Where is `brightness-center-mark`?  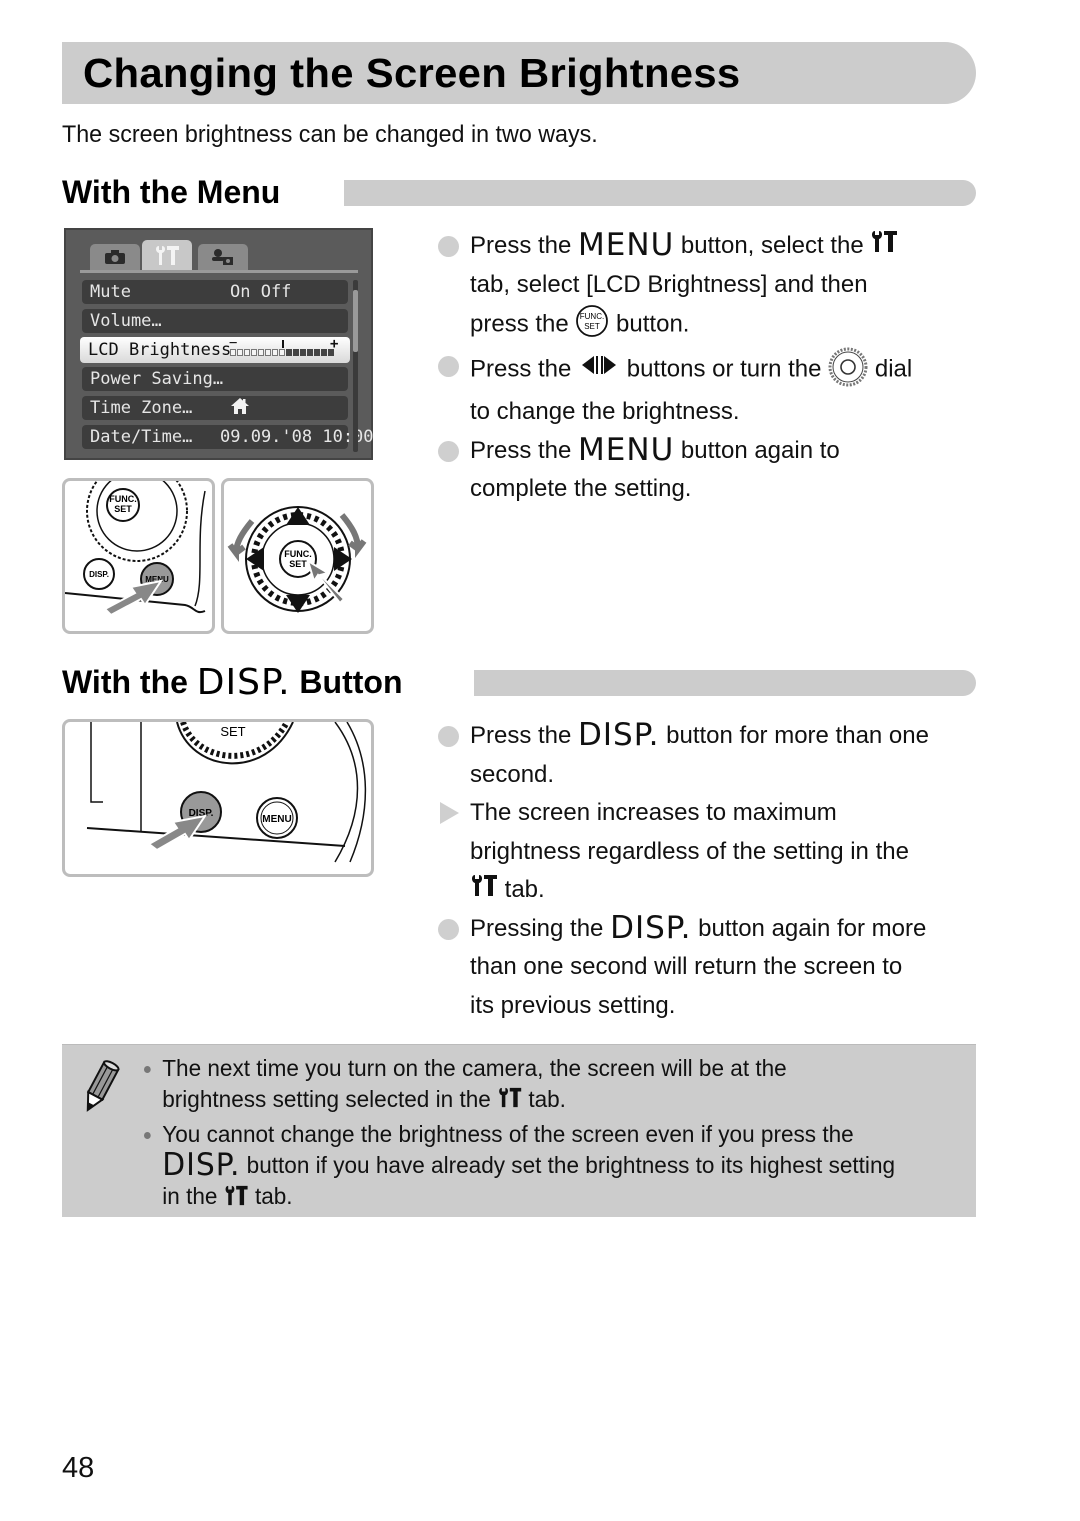
brightness-center-mark is located at coordinates (283, 344).